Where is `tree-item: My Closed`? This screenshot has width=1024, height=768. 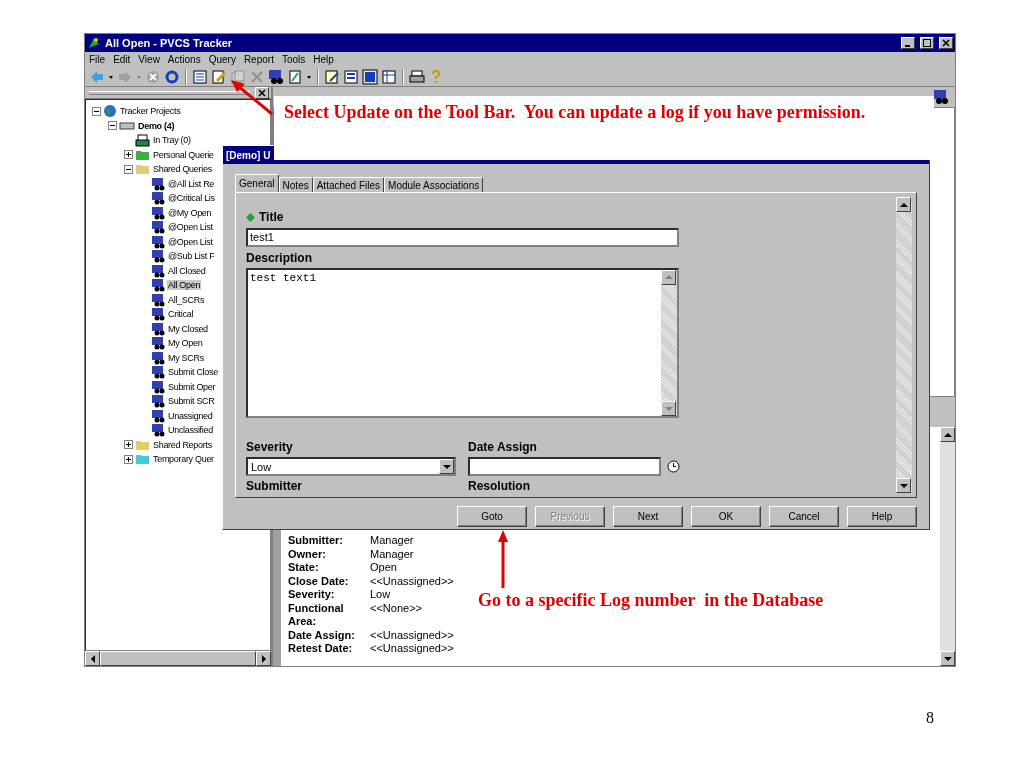
tree-item: My Closed is located at coordinates (188, 328).